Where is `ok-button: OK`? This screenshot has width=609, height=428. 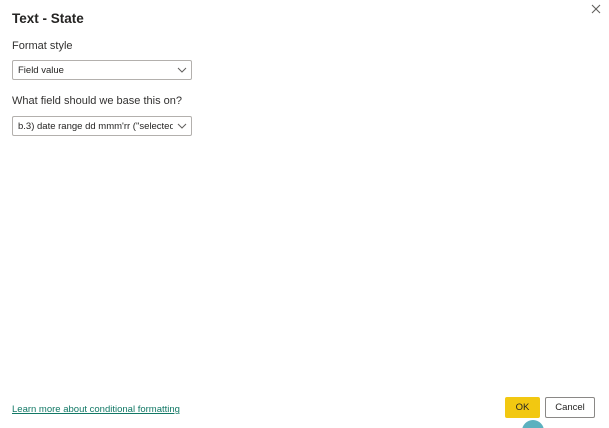 ok-button: OK is located at coordinates (522, 407).